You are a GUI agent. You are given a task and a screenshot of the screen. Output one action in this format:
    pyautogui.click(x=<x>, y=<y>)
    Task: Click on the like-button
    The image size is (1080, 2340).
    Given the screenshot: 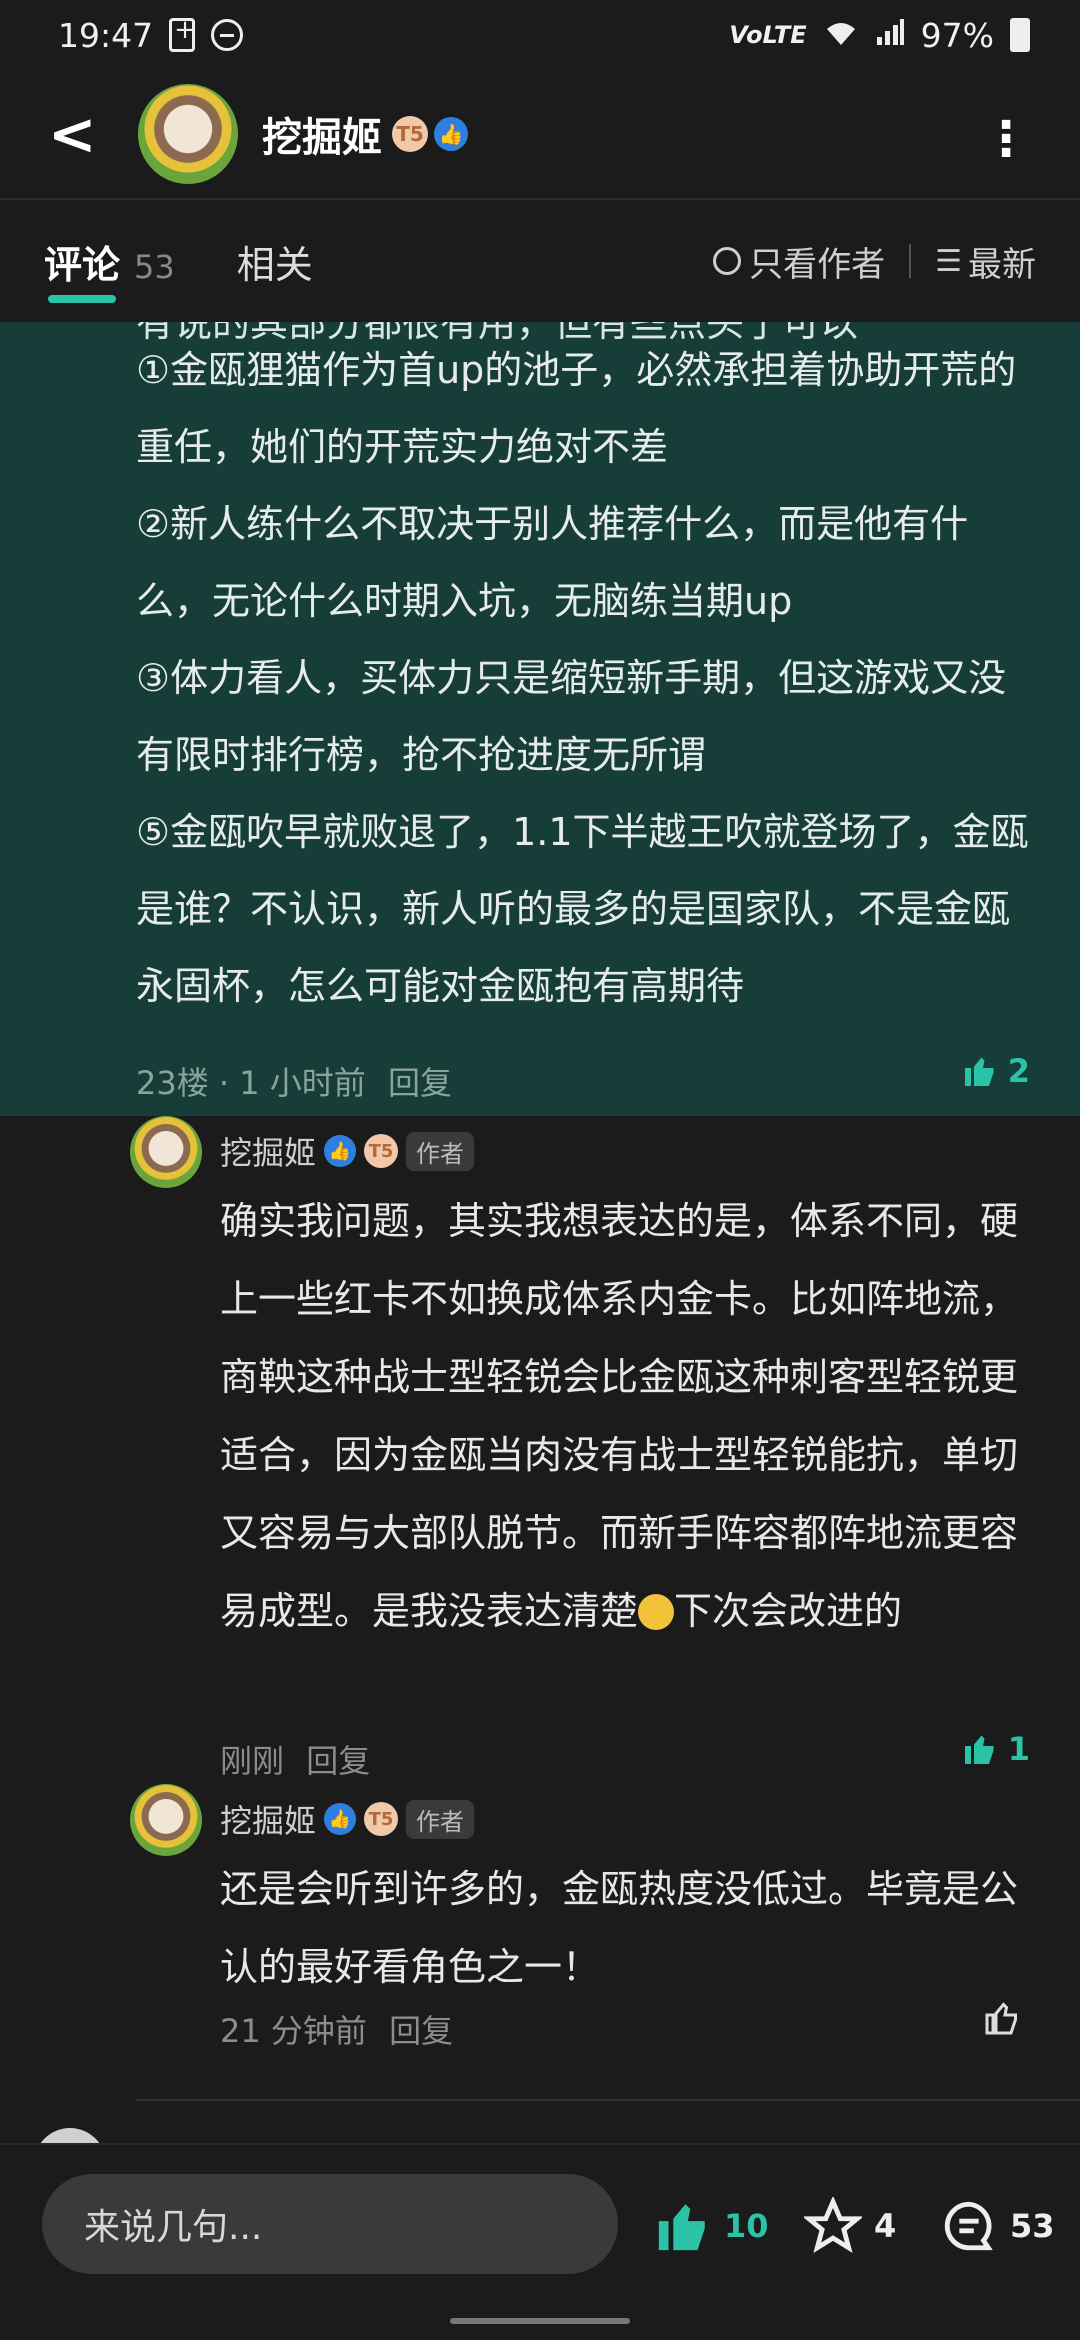 What is the action you would take?
    pyautogui.click(x=1007, y=2018)
    